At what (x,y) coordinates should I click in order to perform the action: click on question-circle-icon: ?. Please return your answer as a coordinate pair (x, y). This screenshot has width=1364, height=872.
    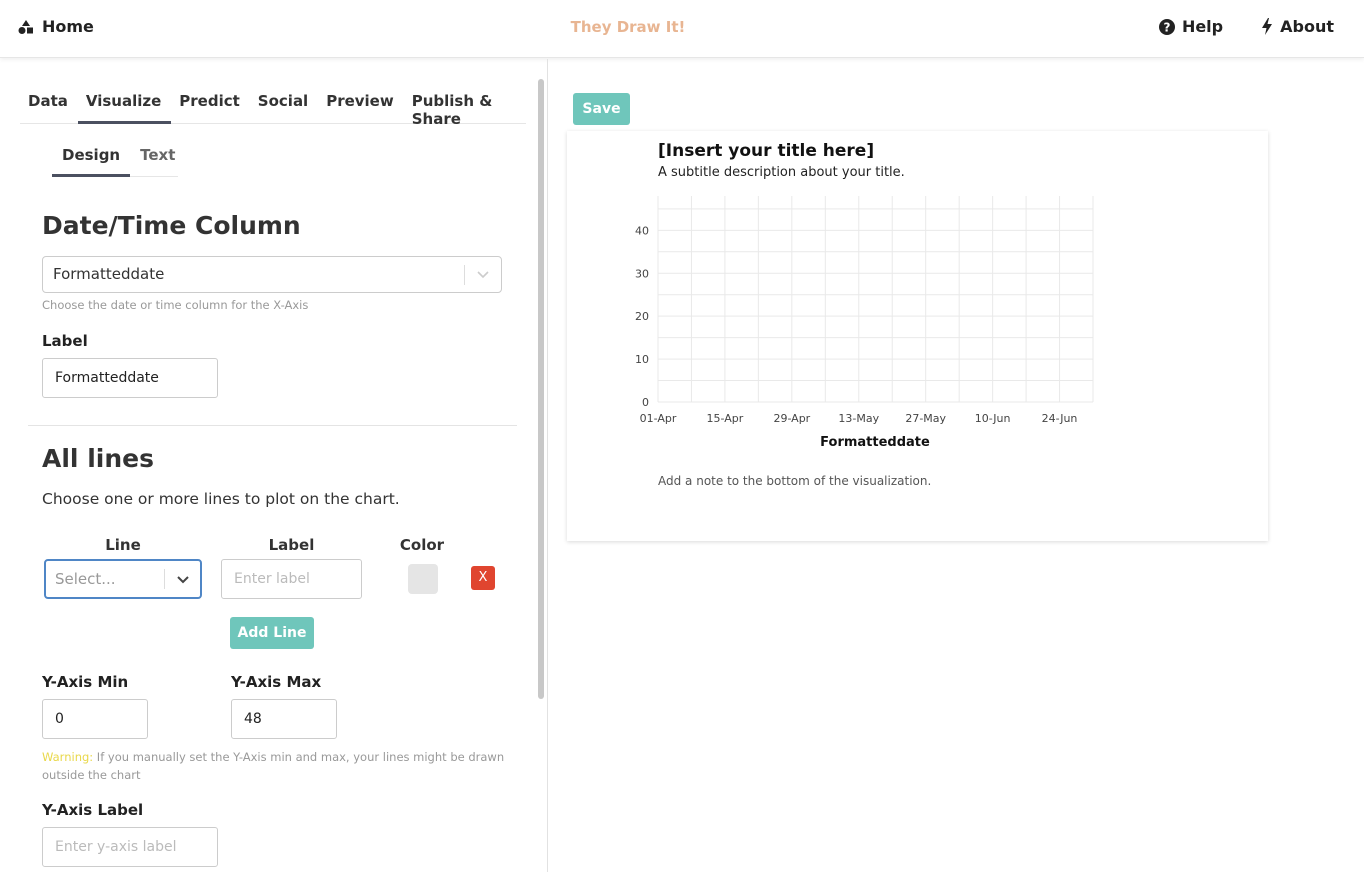
    Looking at the image, I should click on (1166, 26).